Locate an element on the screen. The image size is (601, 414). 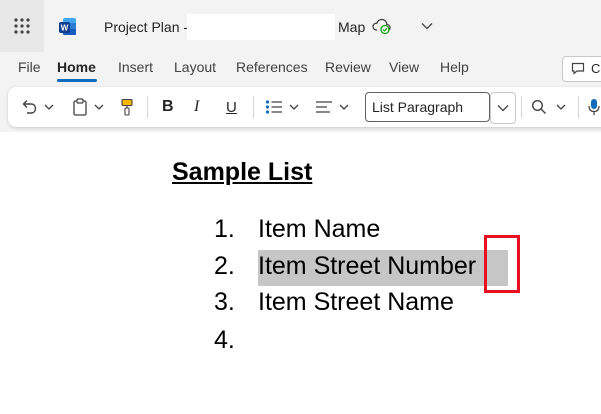
list-item-number: 3. is located at coordinates (224, 302).